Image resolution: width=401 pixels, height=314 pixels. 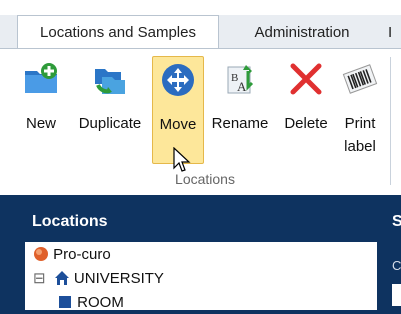 What do you see at coordinates (306, 107) in the screenshot?
I see `delete-button: Delete` at bounding box center [306, 107].